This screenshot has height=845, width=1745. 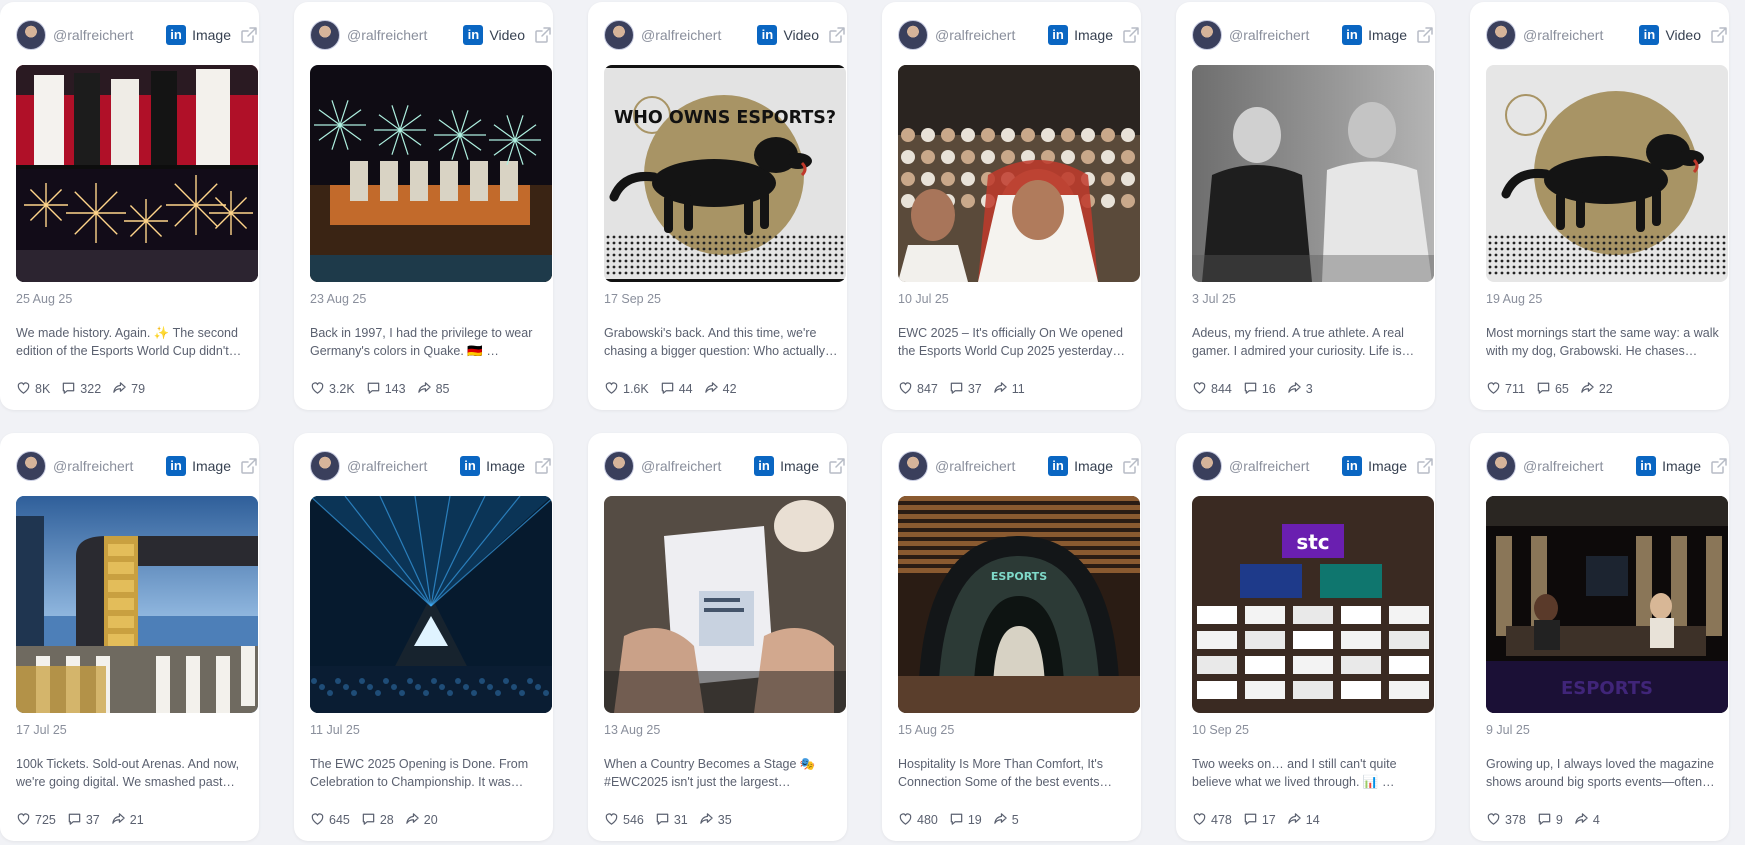 I want to click on post-stats: 725 37 21, so click(x=85, y=820).